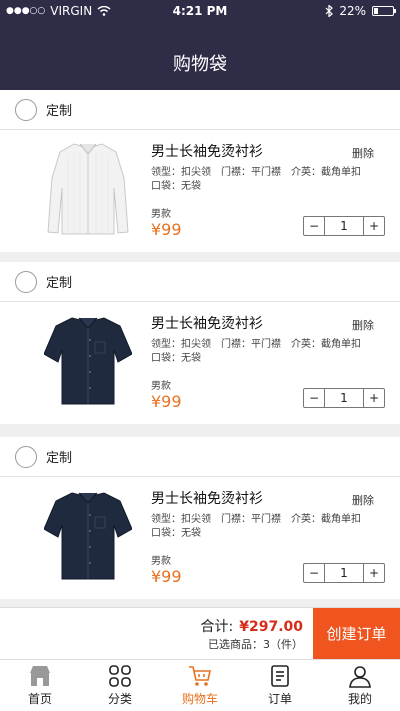 This screenshot has height=711, width=400. I want to click on tab-orders: 订单, so click(280, 685).